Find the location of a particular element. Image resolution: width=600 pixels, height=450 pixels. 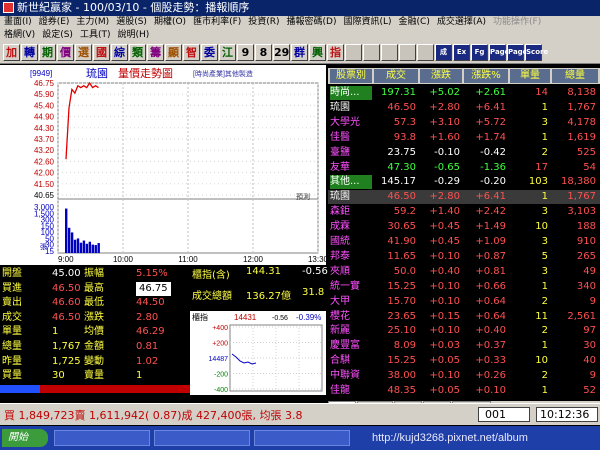

menu-item: 選股(S) is located at coordinates (131, 22).